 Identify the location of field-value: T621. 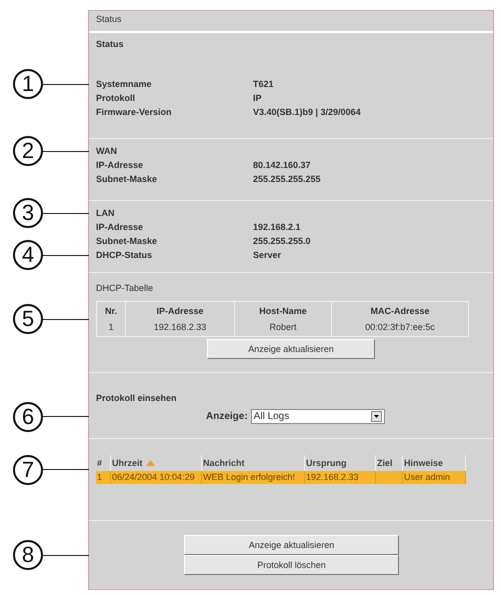
(263, 84).